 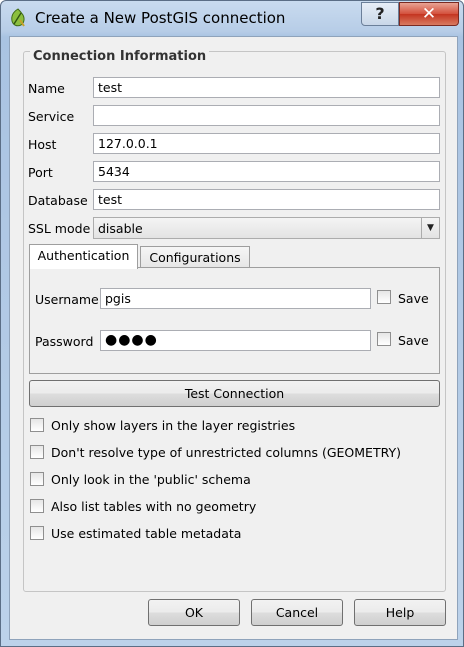 What do you see at coordinates (429, 14) in the screenshot?
I see `close-button: ✕` at bounding box center [429, 14].